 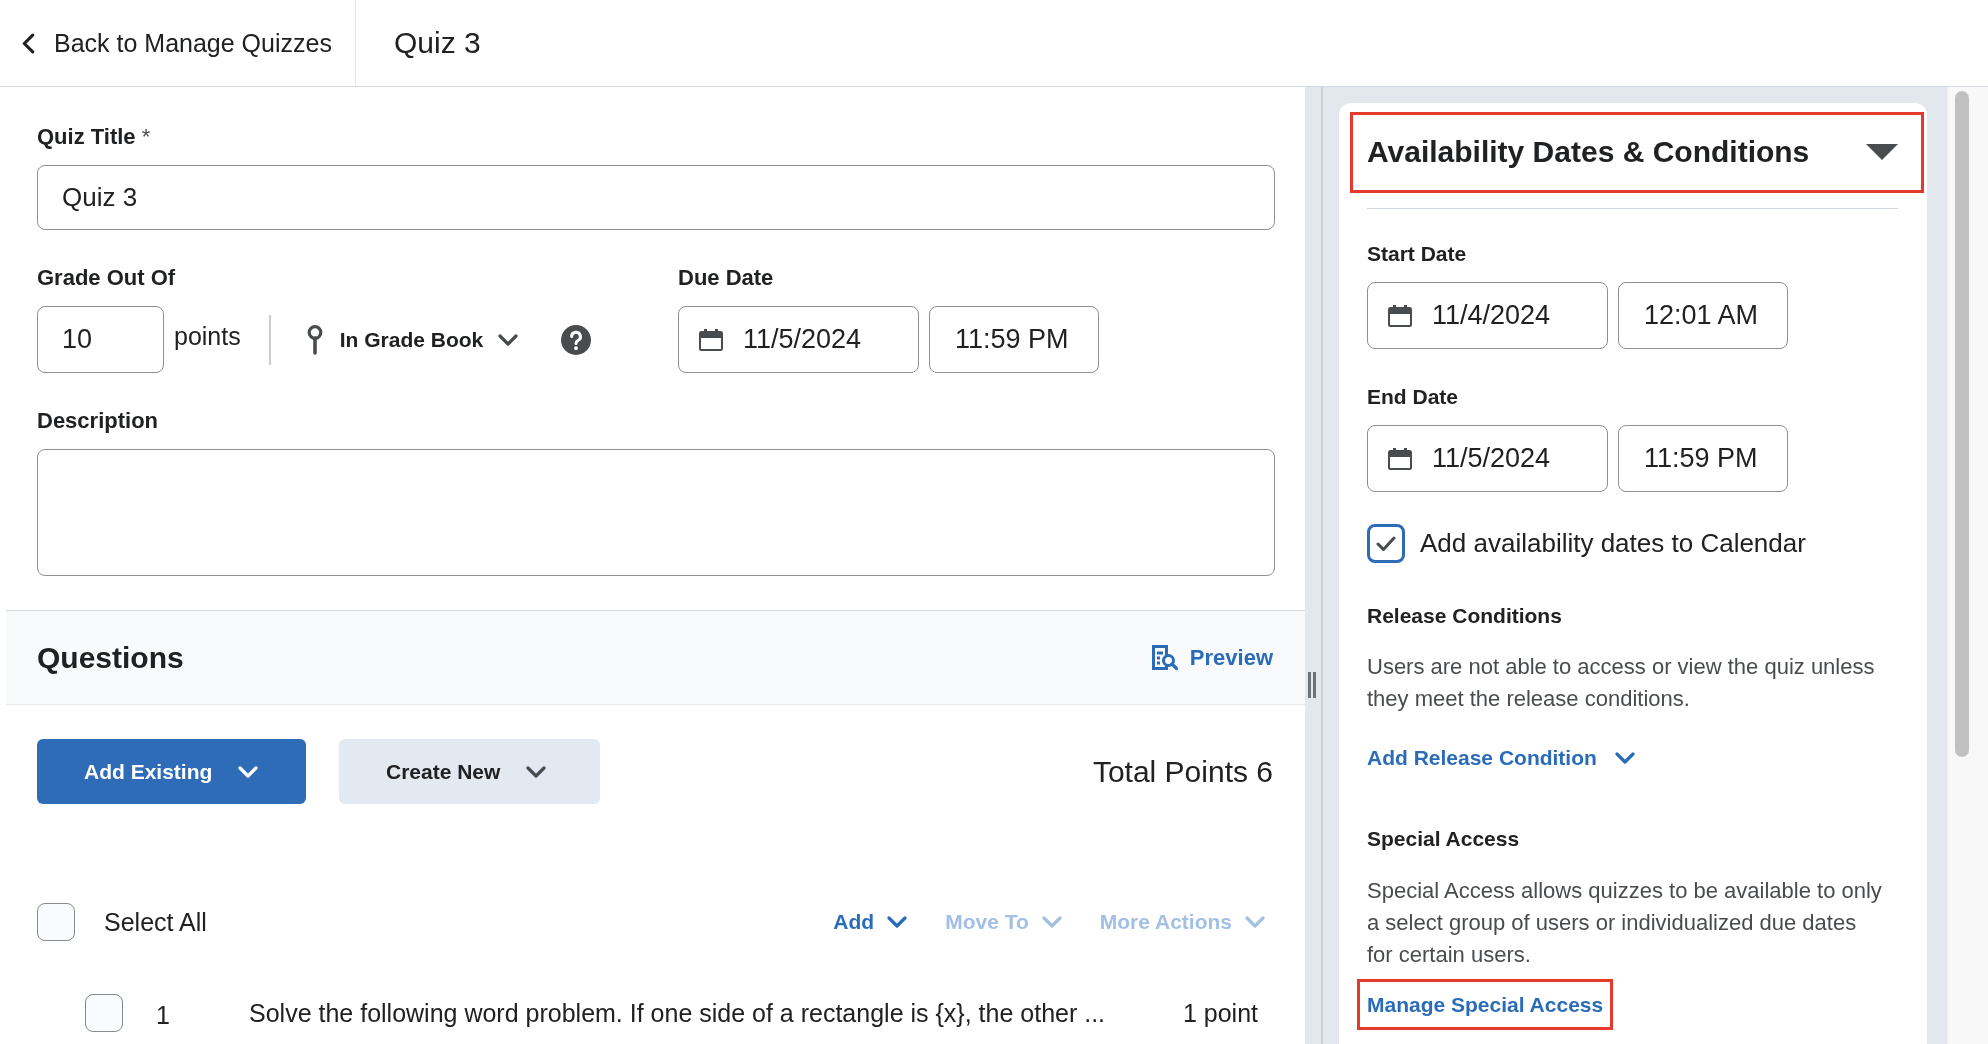 What do you see at coordinates (1487, 315) in the screenshot?
I see `date-field: 11/4/2024` at bounding box center [1487, 315].